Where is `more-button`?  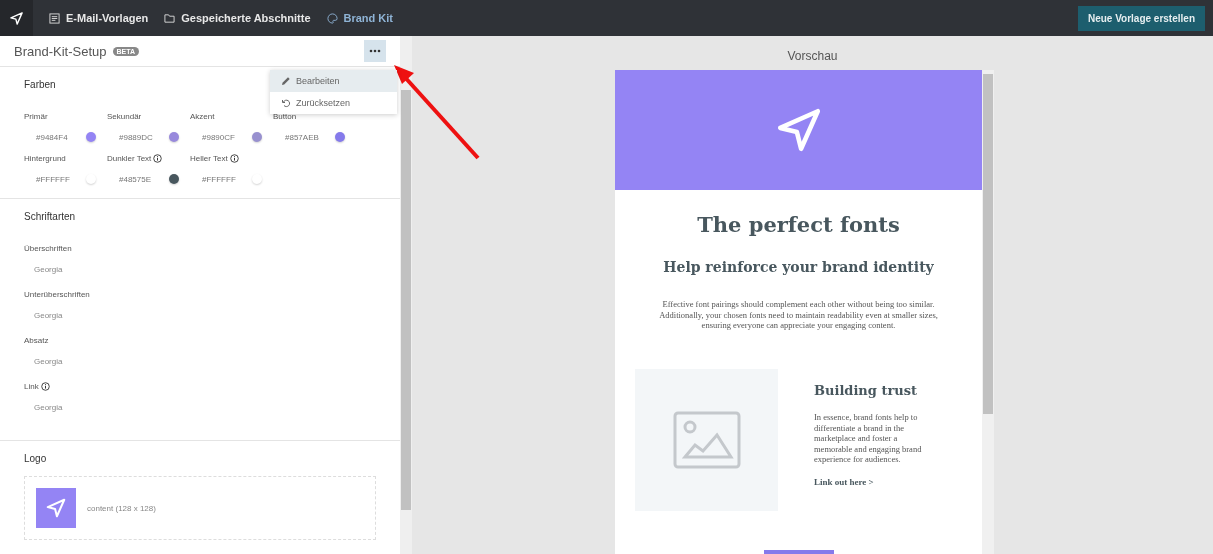 more-button is located at coordinates (375, 51).